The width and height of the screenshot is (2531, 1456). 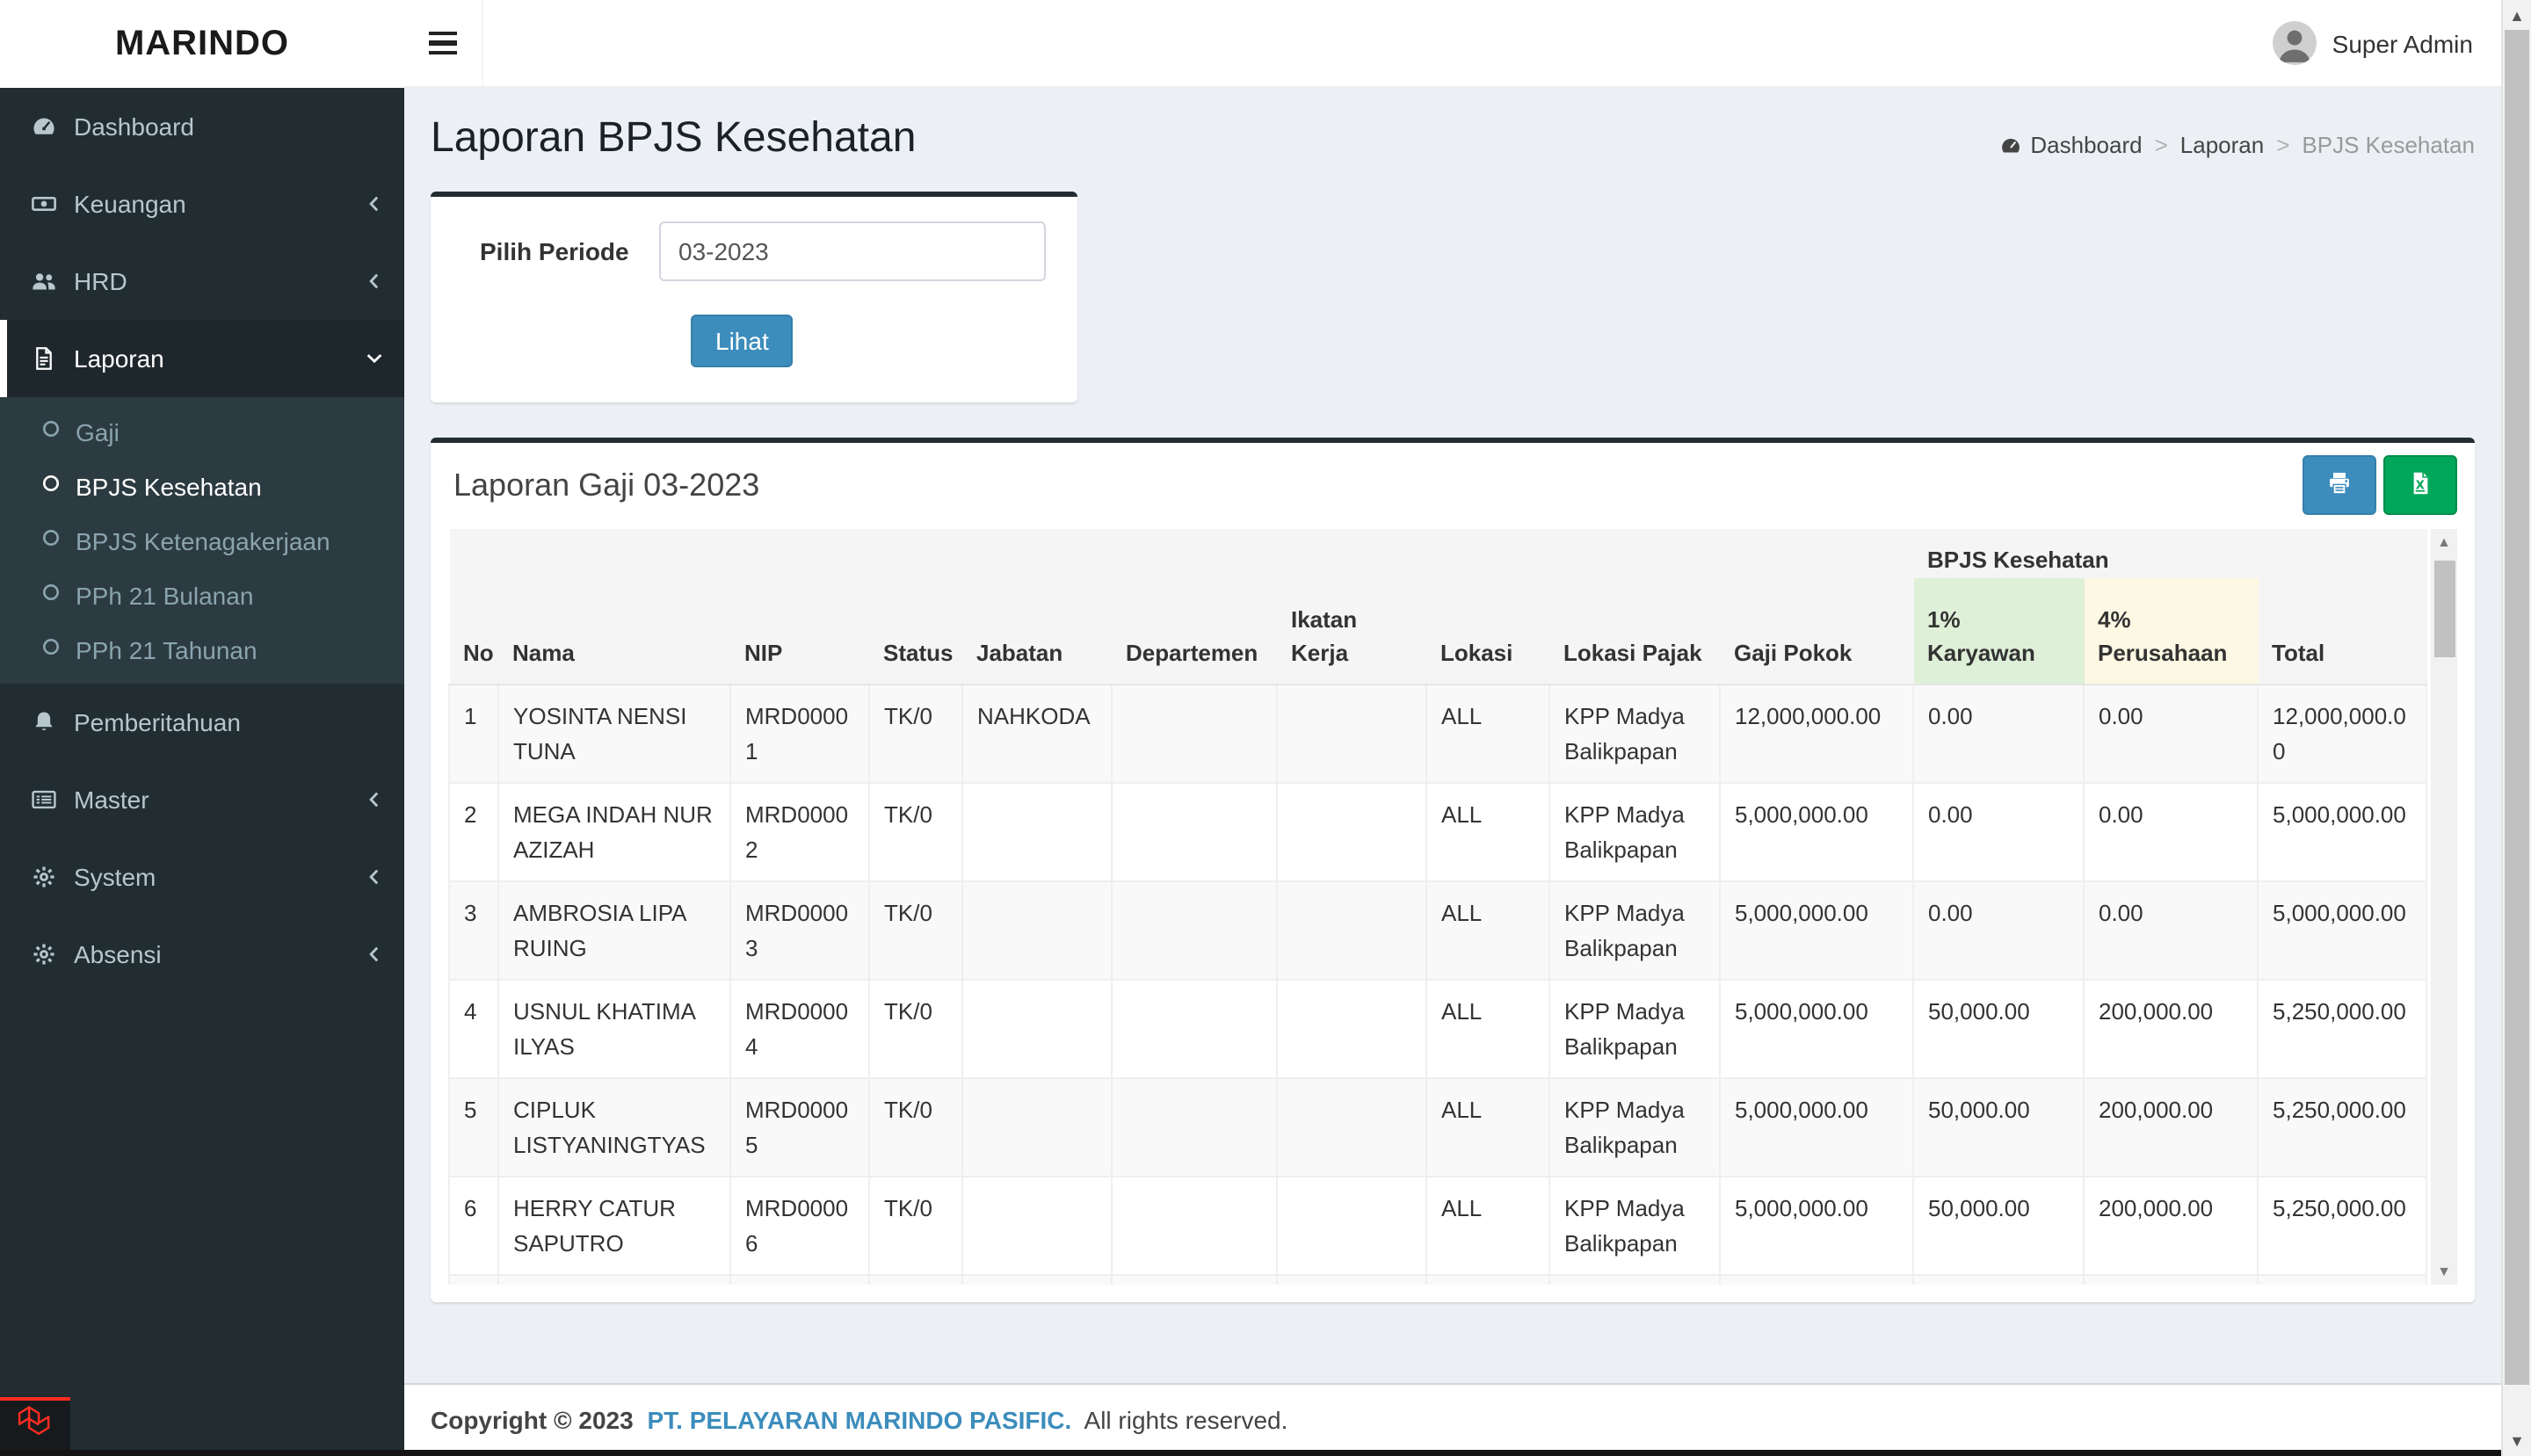 What do you see at coordinates (118, 954) in the screenshot?
I see `sidebar-item-label: Absensi` at bounding box center [118, 954].